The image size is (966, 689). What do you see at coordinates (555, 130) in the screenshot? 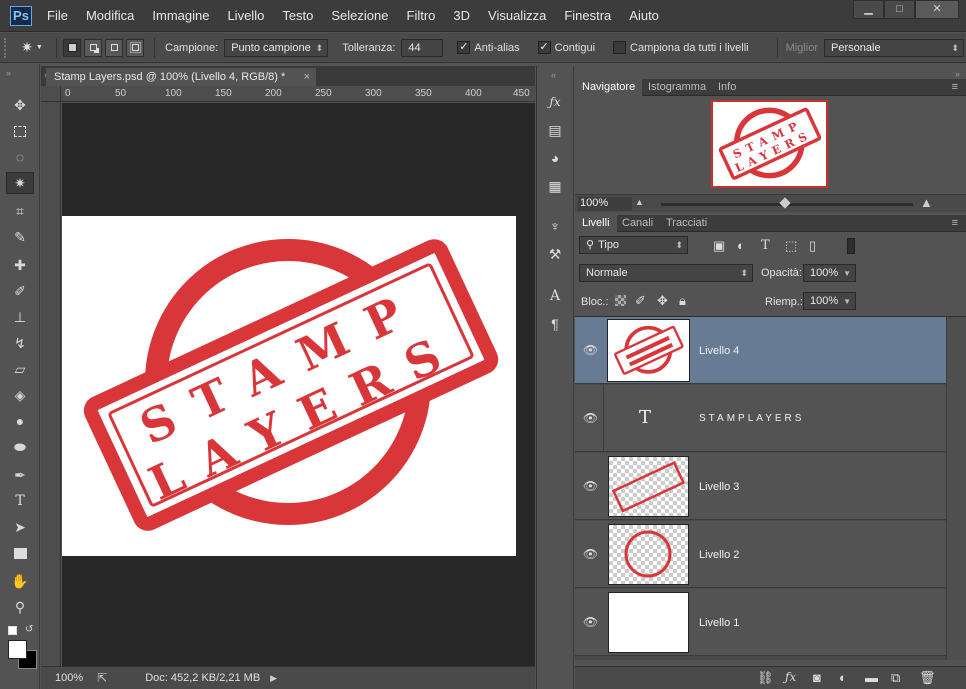
I see `properties-icon: ▤` at bounding box center [555, 130].